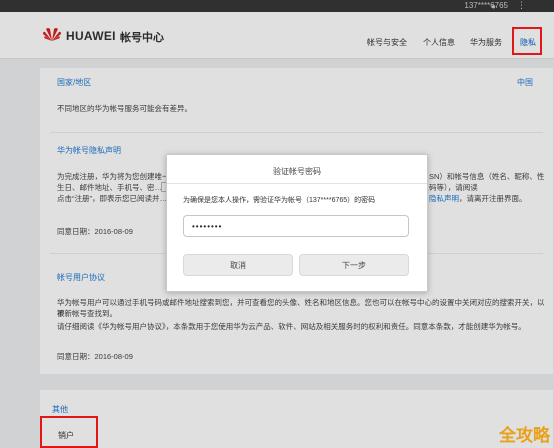 This screenshot has width=554, height=448. What do you see at coordinates (238, 265) in the screenshot?
I see `cancel-button: 取消` at bounding box center [238, 265].